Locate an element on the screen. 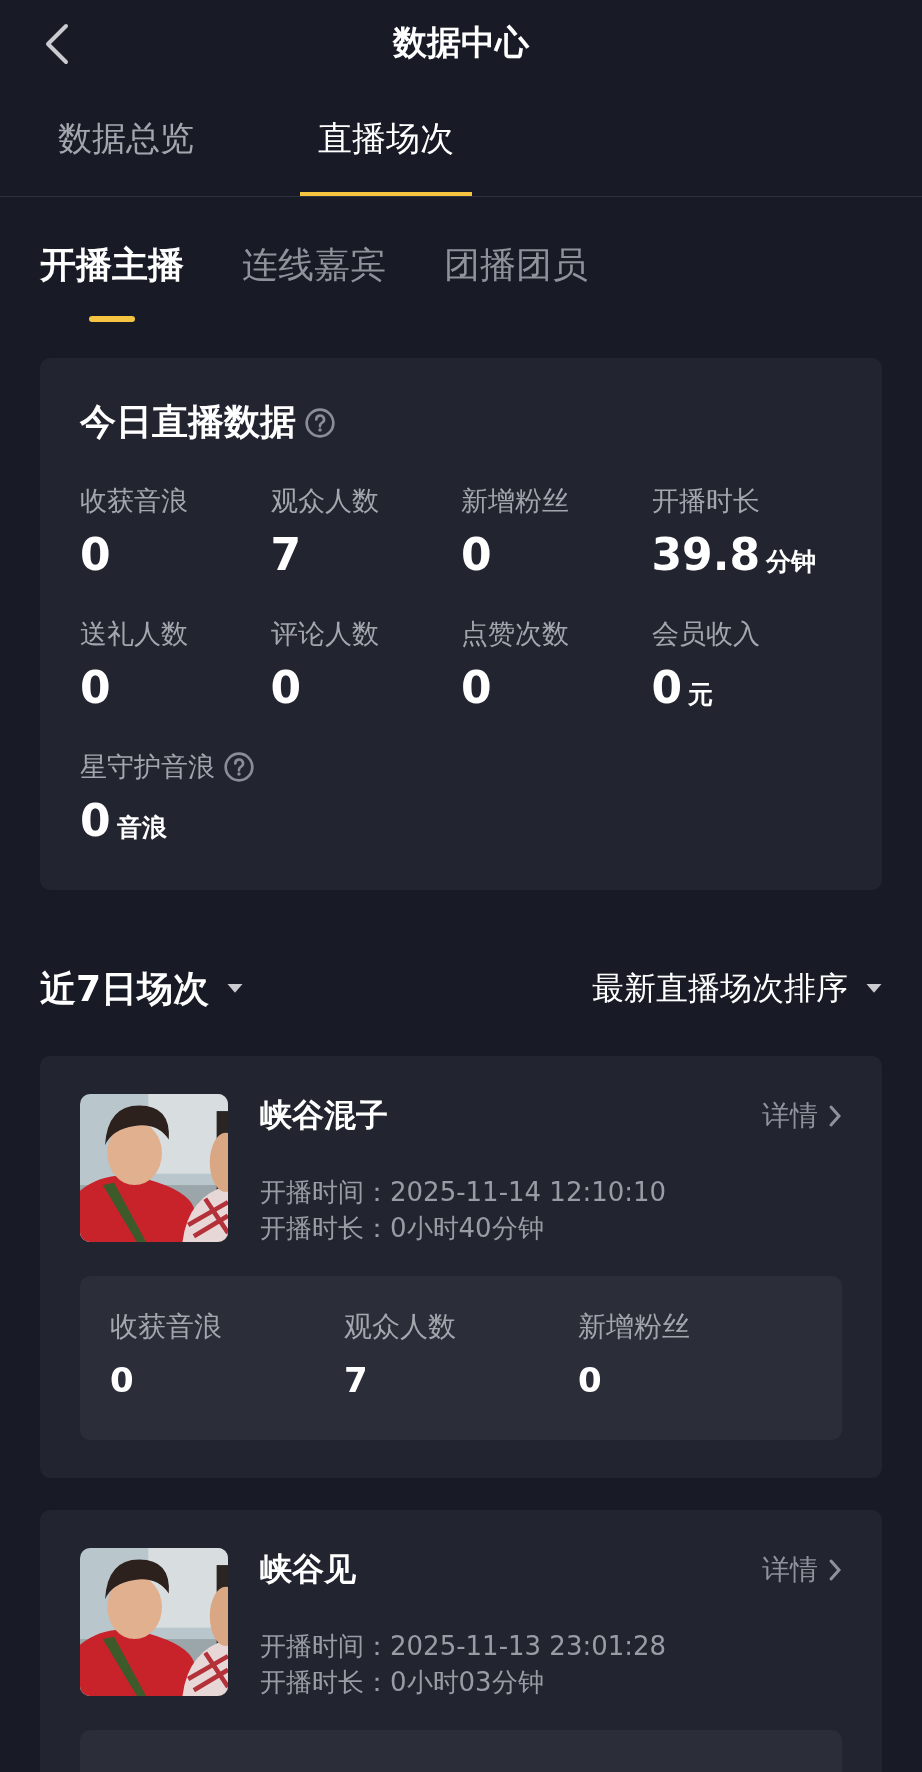  session-title: 峡谷混子 is located at coordinates (324, 1115).